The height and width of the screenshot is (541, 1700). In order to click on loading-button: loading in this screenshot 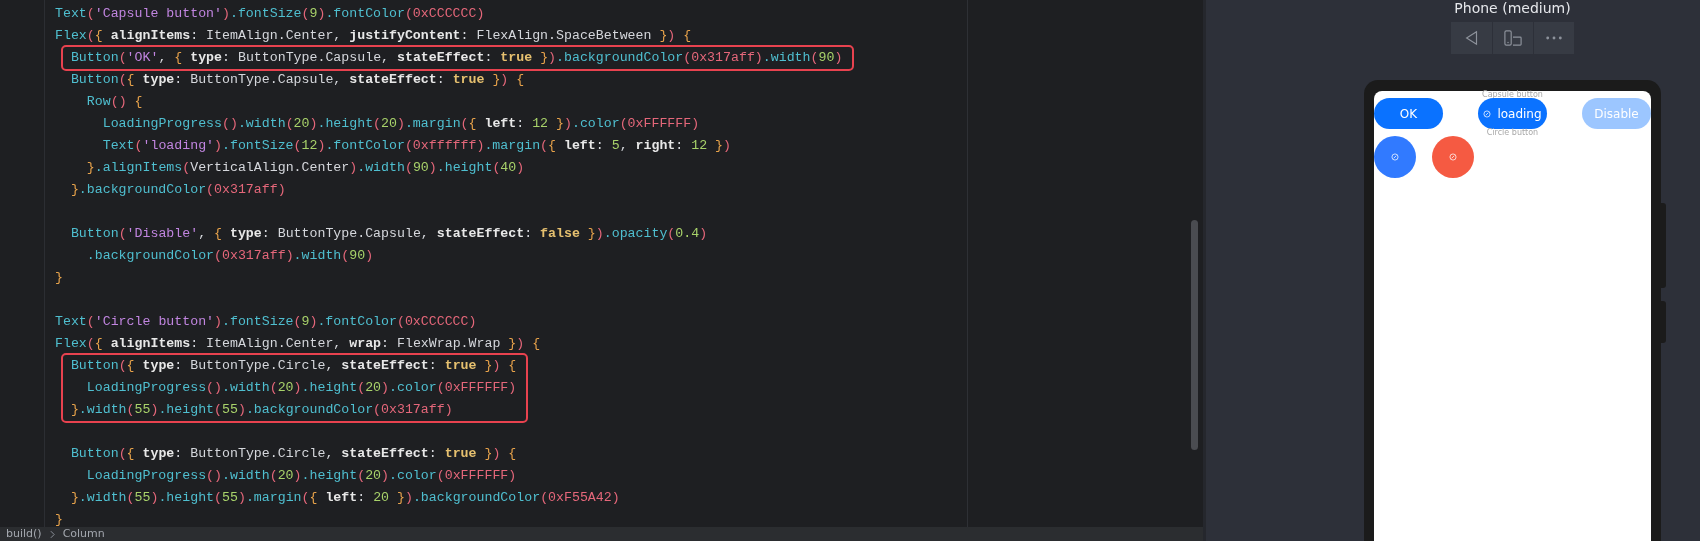, I will do `click(1512, 113)`.